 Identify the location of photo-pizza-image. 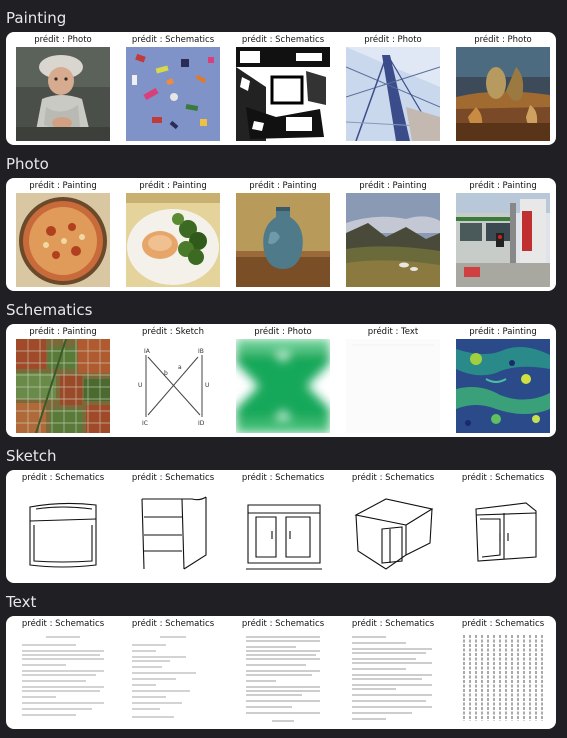
(63, 240).